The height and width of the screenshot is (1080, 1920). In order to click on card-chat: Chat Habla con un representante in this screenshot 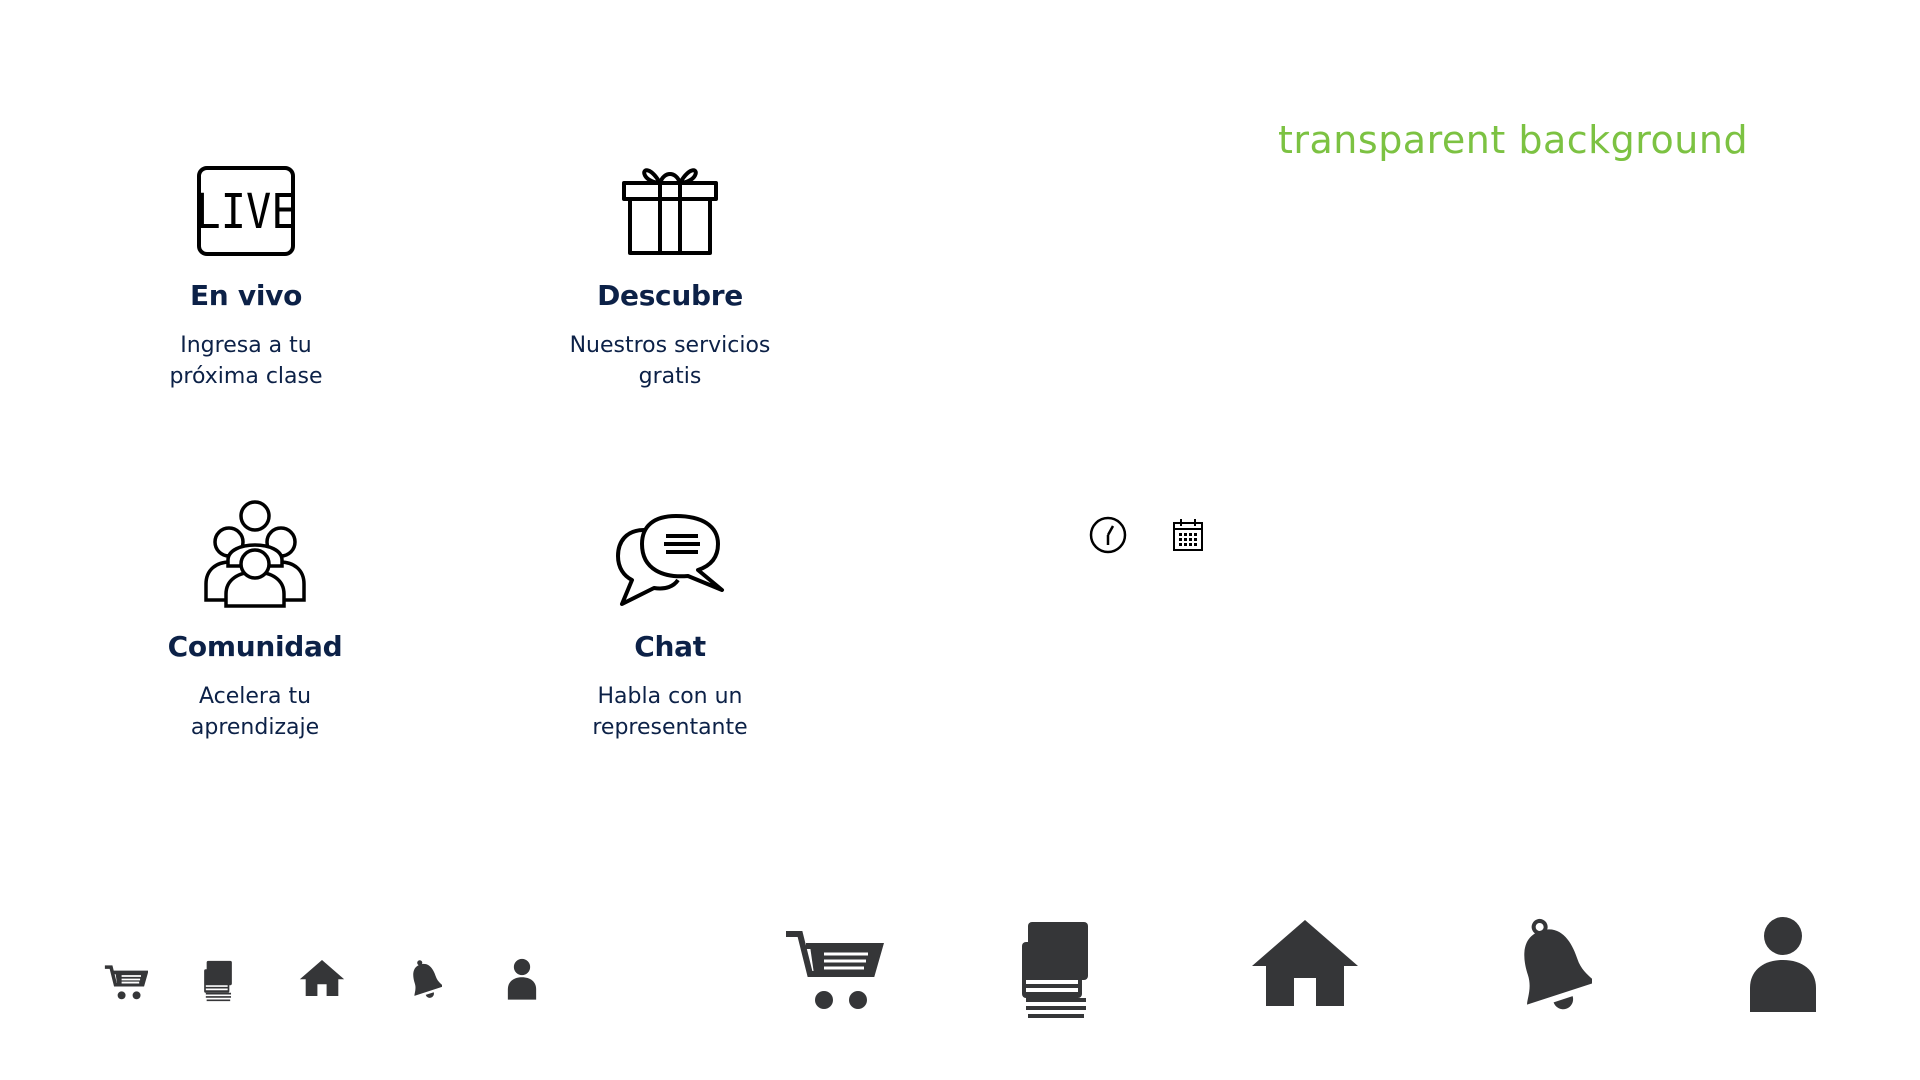, I will do `click(670, 627)`.